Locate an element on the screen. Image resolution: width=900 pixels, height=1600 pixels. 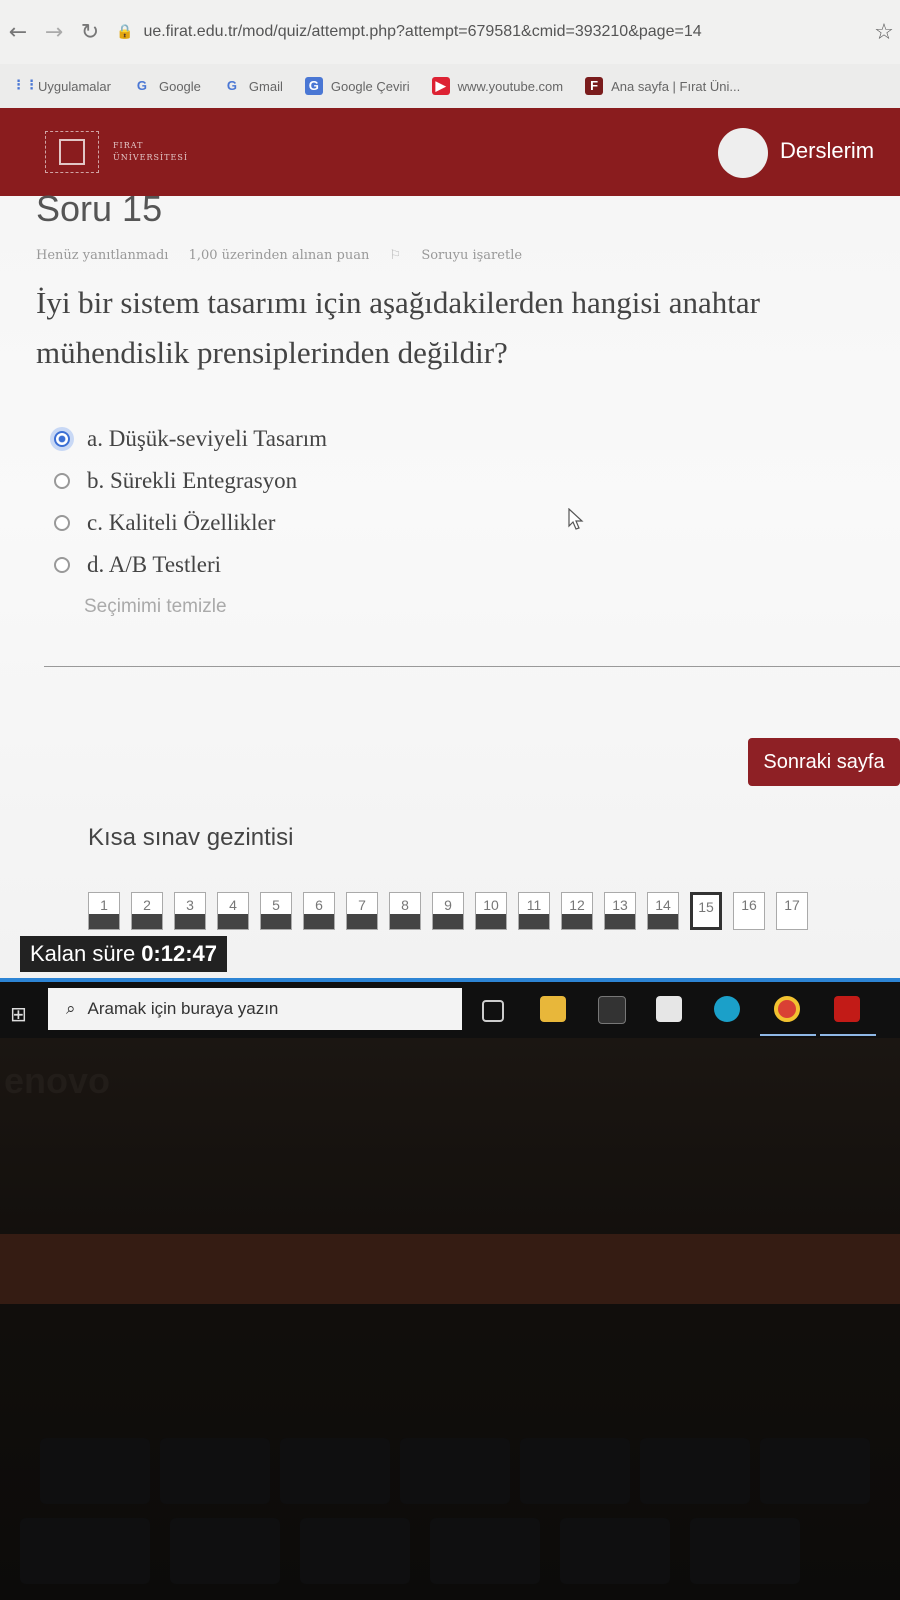
question-grade: 1,00 üzerinden alınan puan is located at coordinates (279, 255).